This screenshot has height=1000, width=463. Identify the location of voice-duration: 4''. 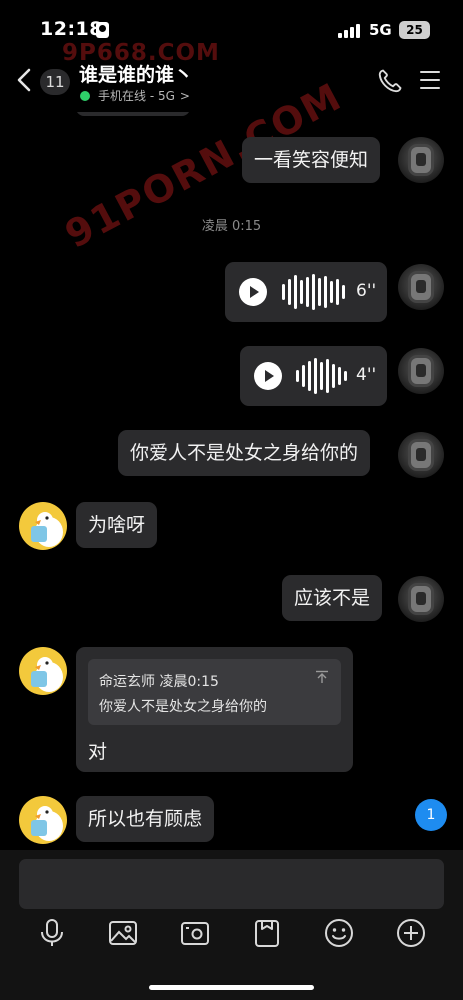
(366, 375).